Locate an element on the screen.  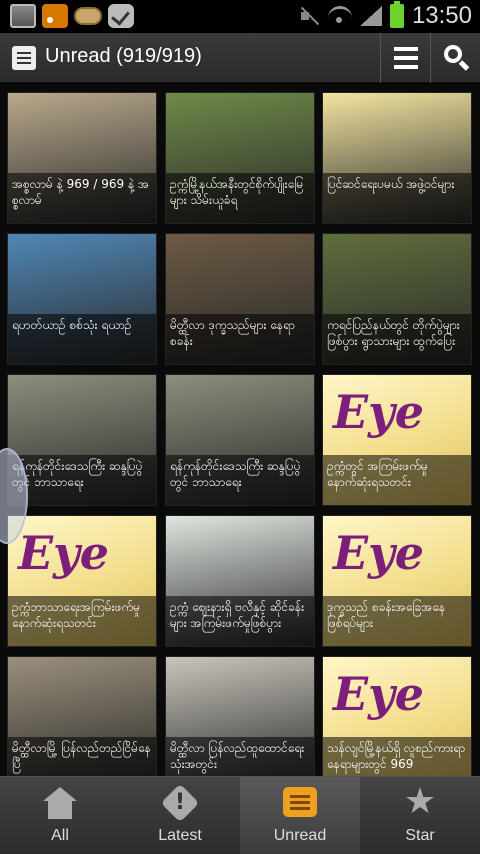
article-caption: ရဟတ်ယာဉ် စစ်သုံး ရယာဉ် is located at coordinates (82, 339).